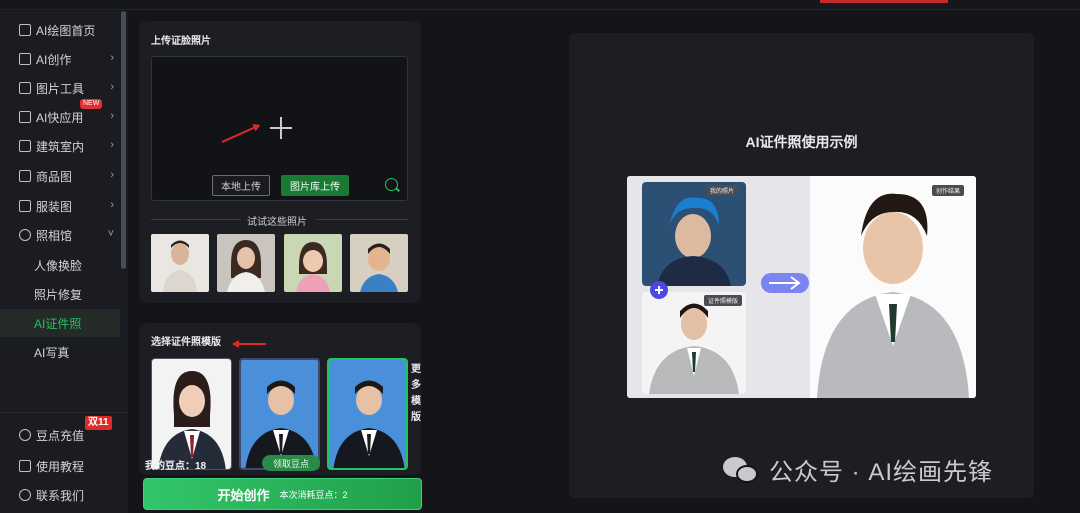 This screenshot has height=513, width=1080. What do you see at coordinates (241, 185) in the screenshot?
I see `local-upload-button: 本地上传` at bounding box center [241, 185].